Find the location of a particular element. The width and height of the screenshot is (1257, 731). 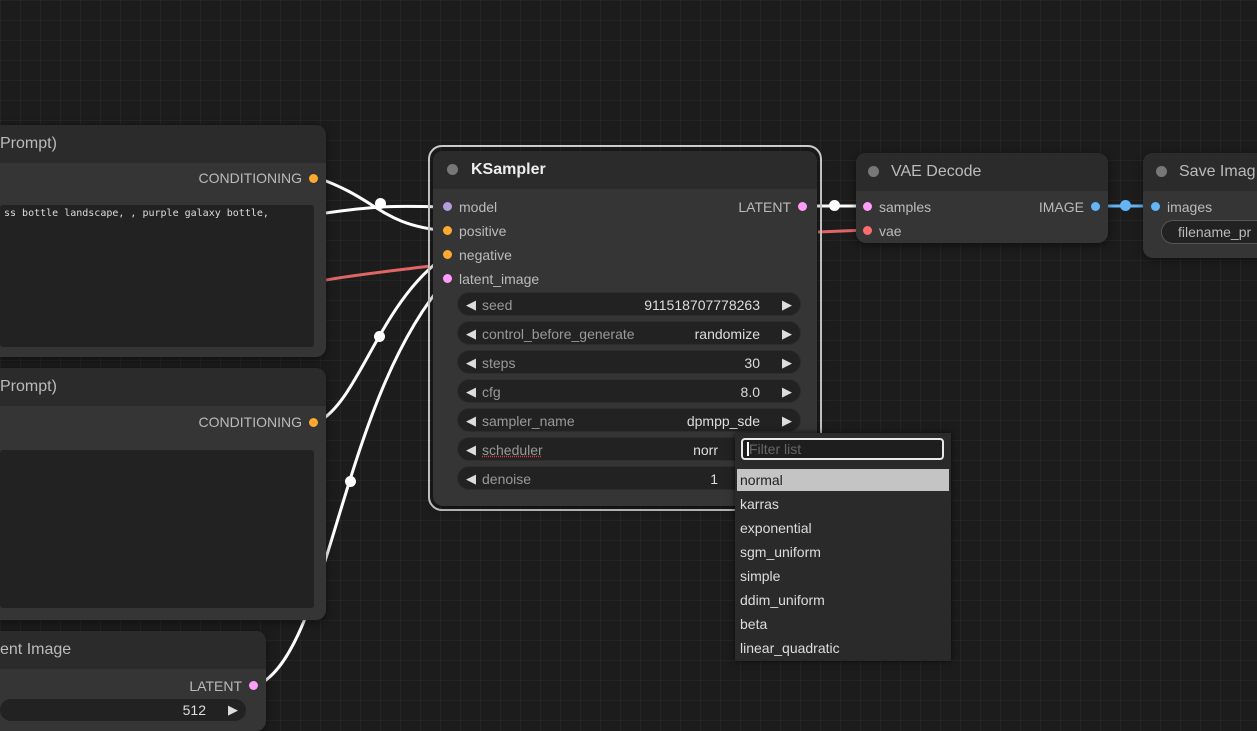

widget-value: randomize is located at coordinates (727, 334).